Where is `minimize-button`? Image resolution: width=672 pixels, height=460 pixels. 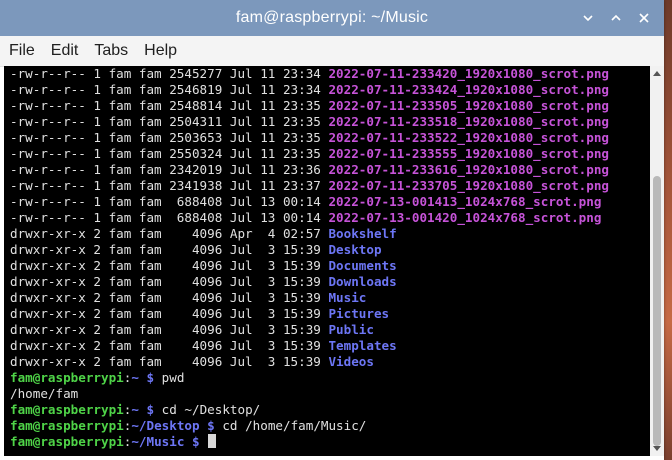
minimize-button is located at coordinates (588, 18).